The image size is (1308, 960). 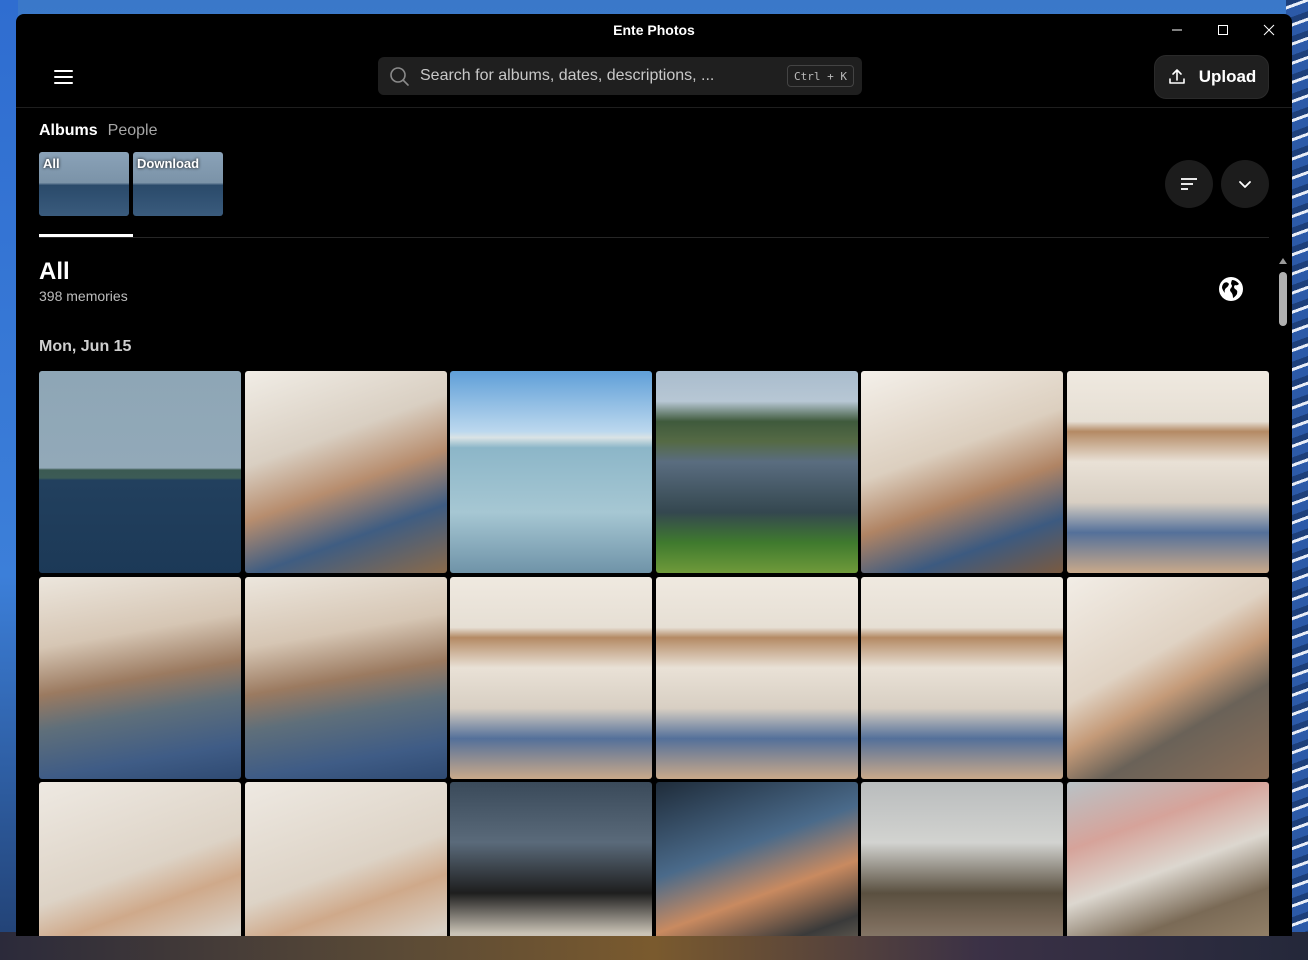 I want to click on minimize-icon, so click(x=1177, y=30).